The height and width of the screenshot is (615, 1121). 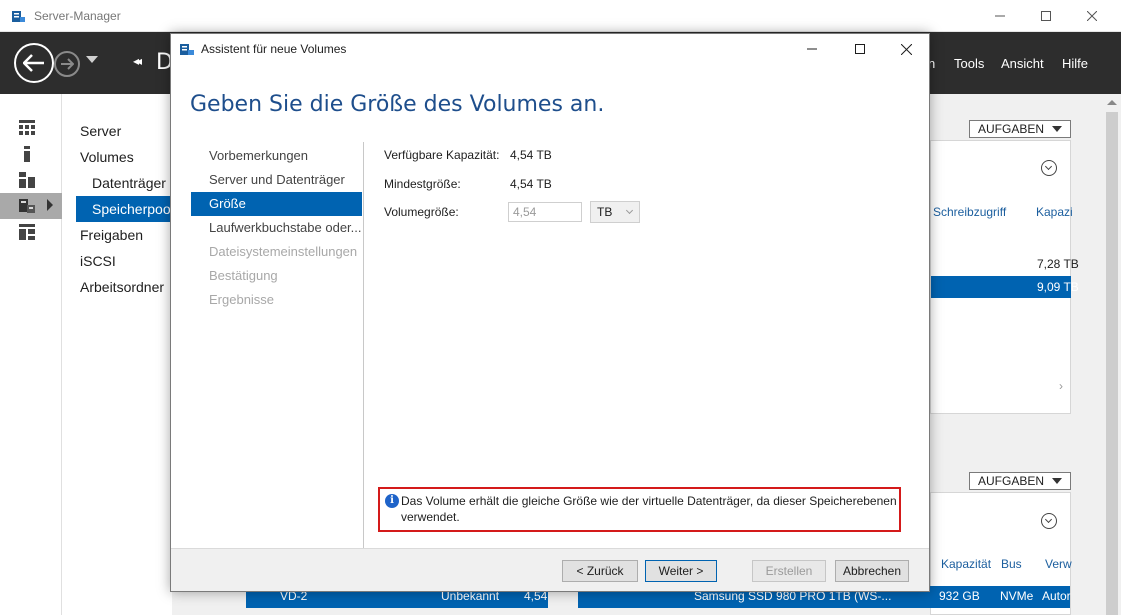 I want to click on table-cell-capacity: 9,09 TB, so click(x=1058, y=287).